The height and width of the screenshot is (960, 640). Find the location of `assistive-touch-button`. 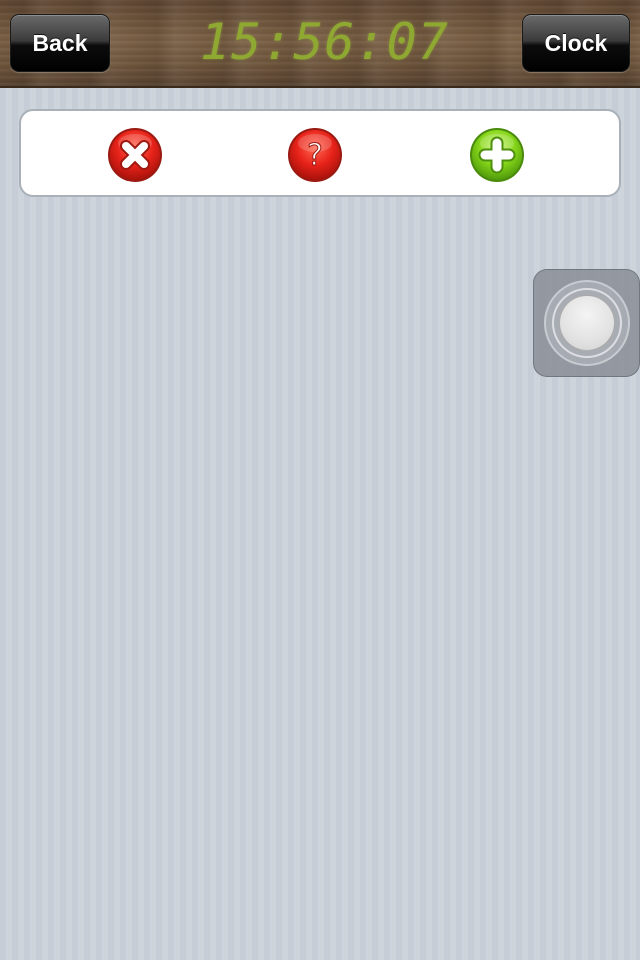

assistive-touch-button is located at coordinates (586, 323).